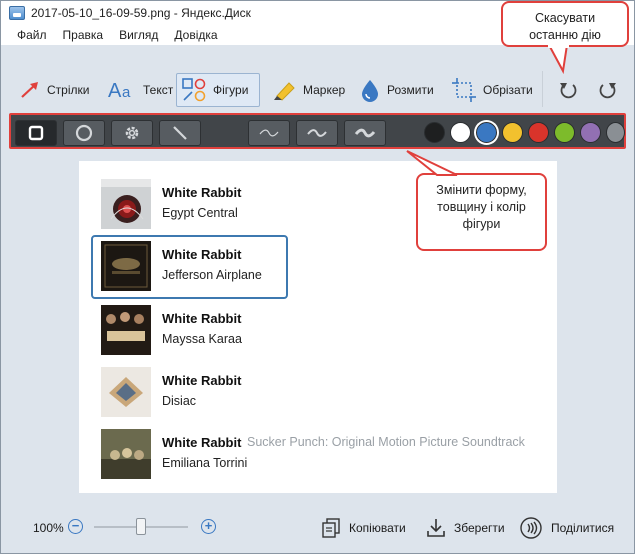 This screenshot has height=554, width=635. I want to click on track-artist: Mayssa Karaa, so click(202, 339).